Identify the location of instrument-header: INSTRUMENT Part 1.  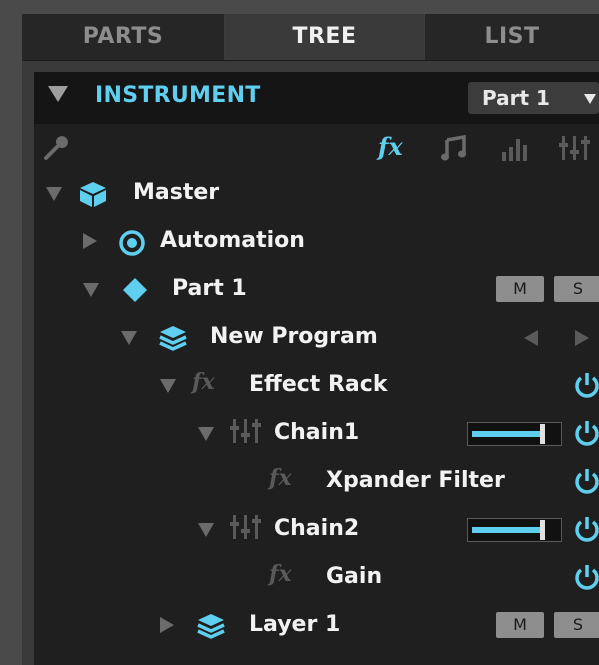
(316, 98).